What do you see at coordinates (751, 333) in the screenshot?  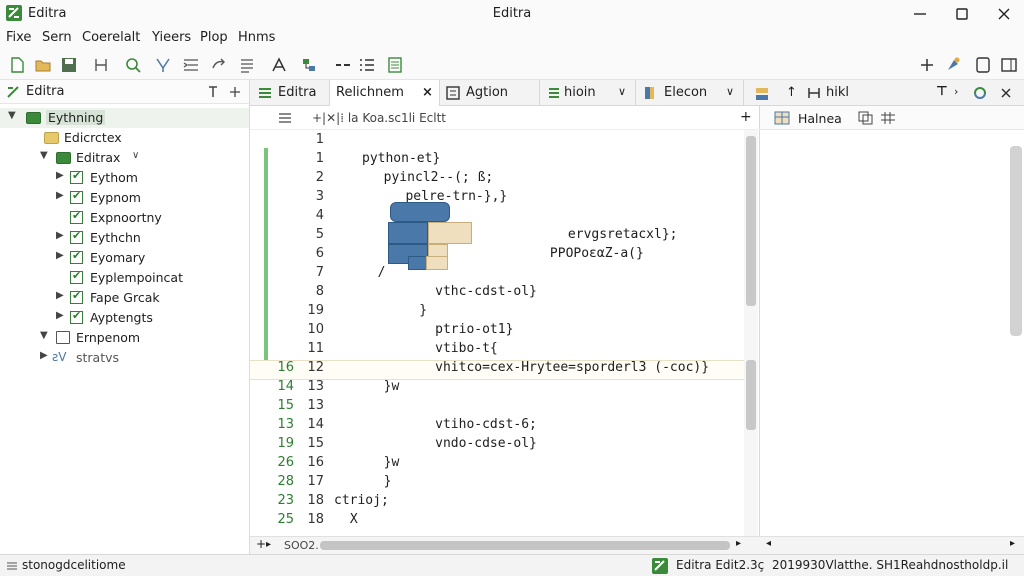 I see `vertical-scrollbar` at bounding box center [751, 333].